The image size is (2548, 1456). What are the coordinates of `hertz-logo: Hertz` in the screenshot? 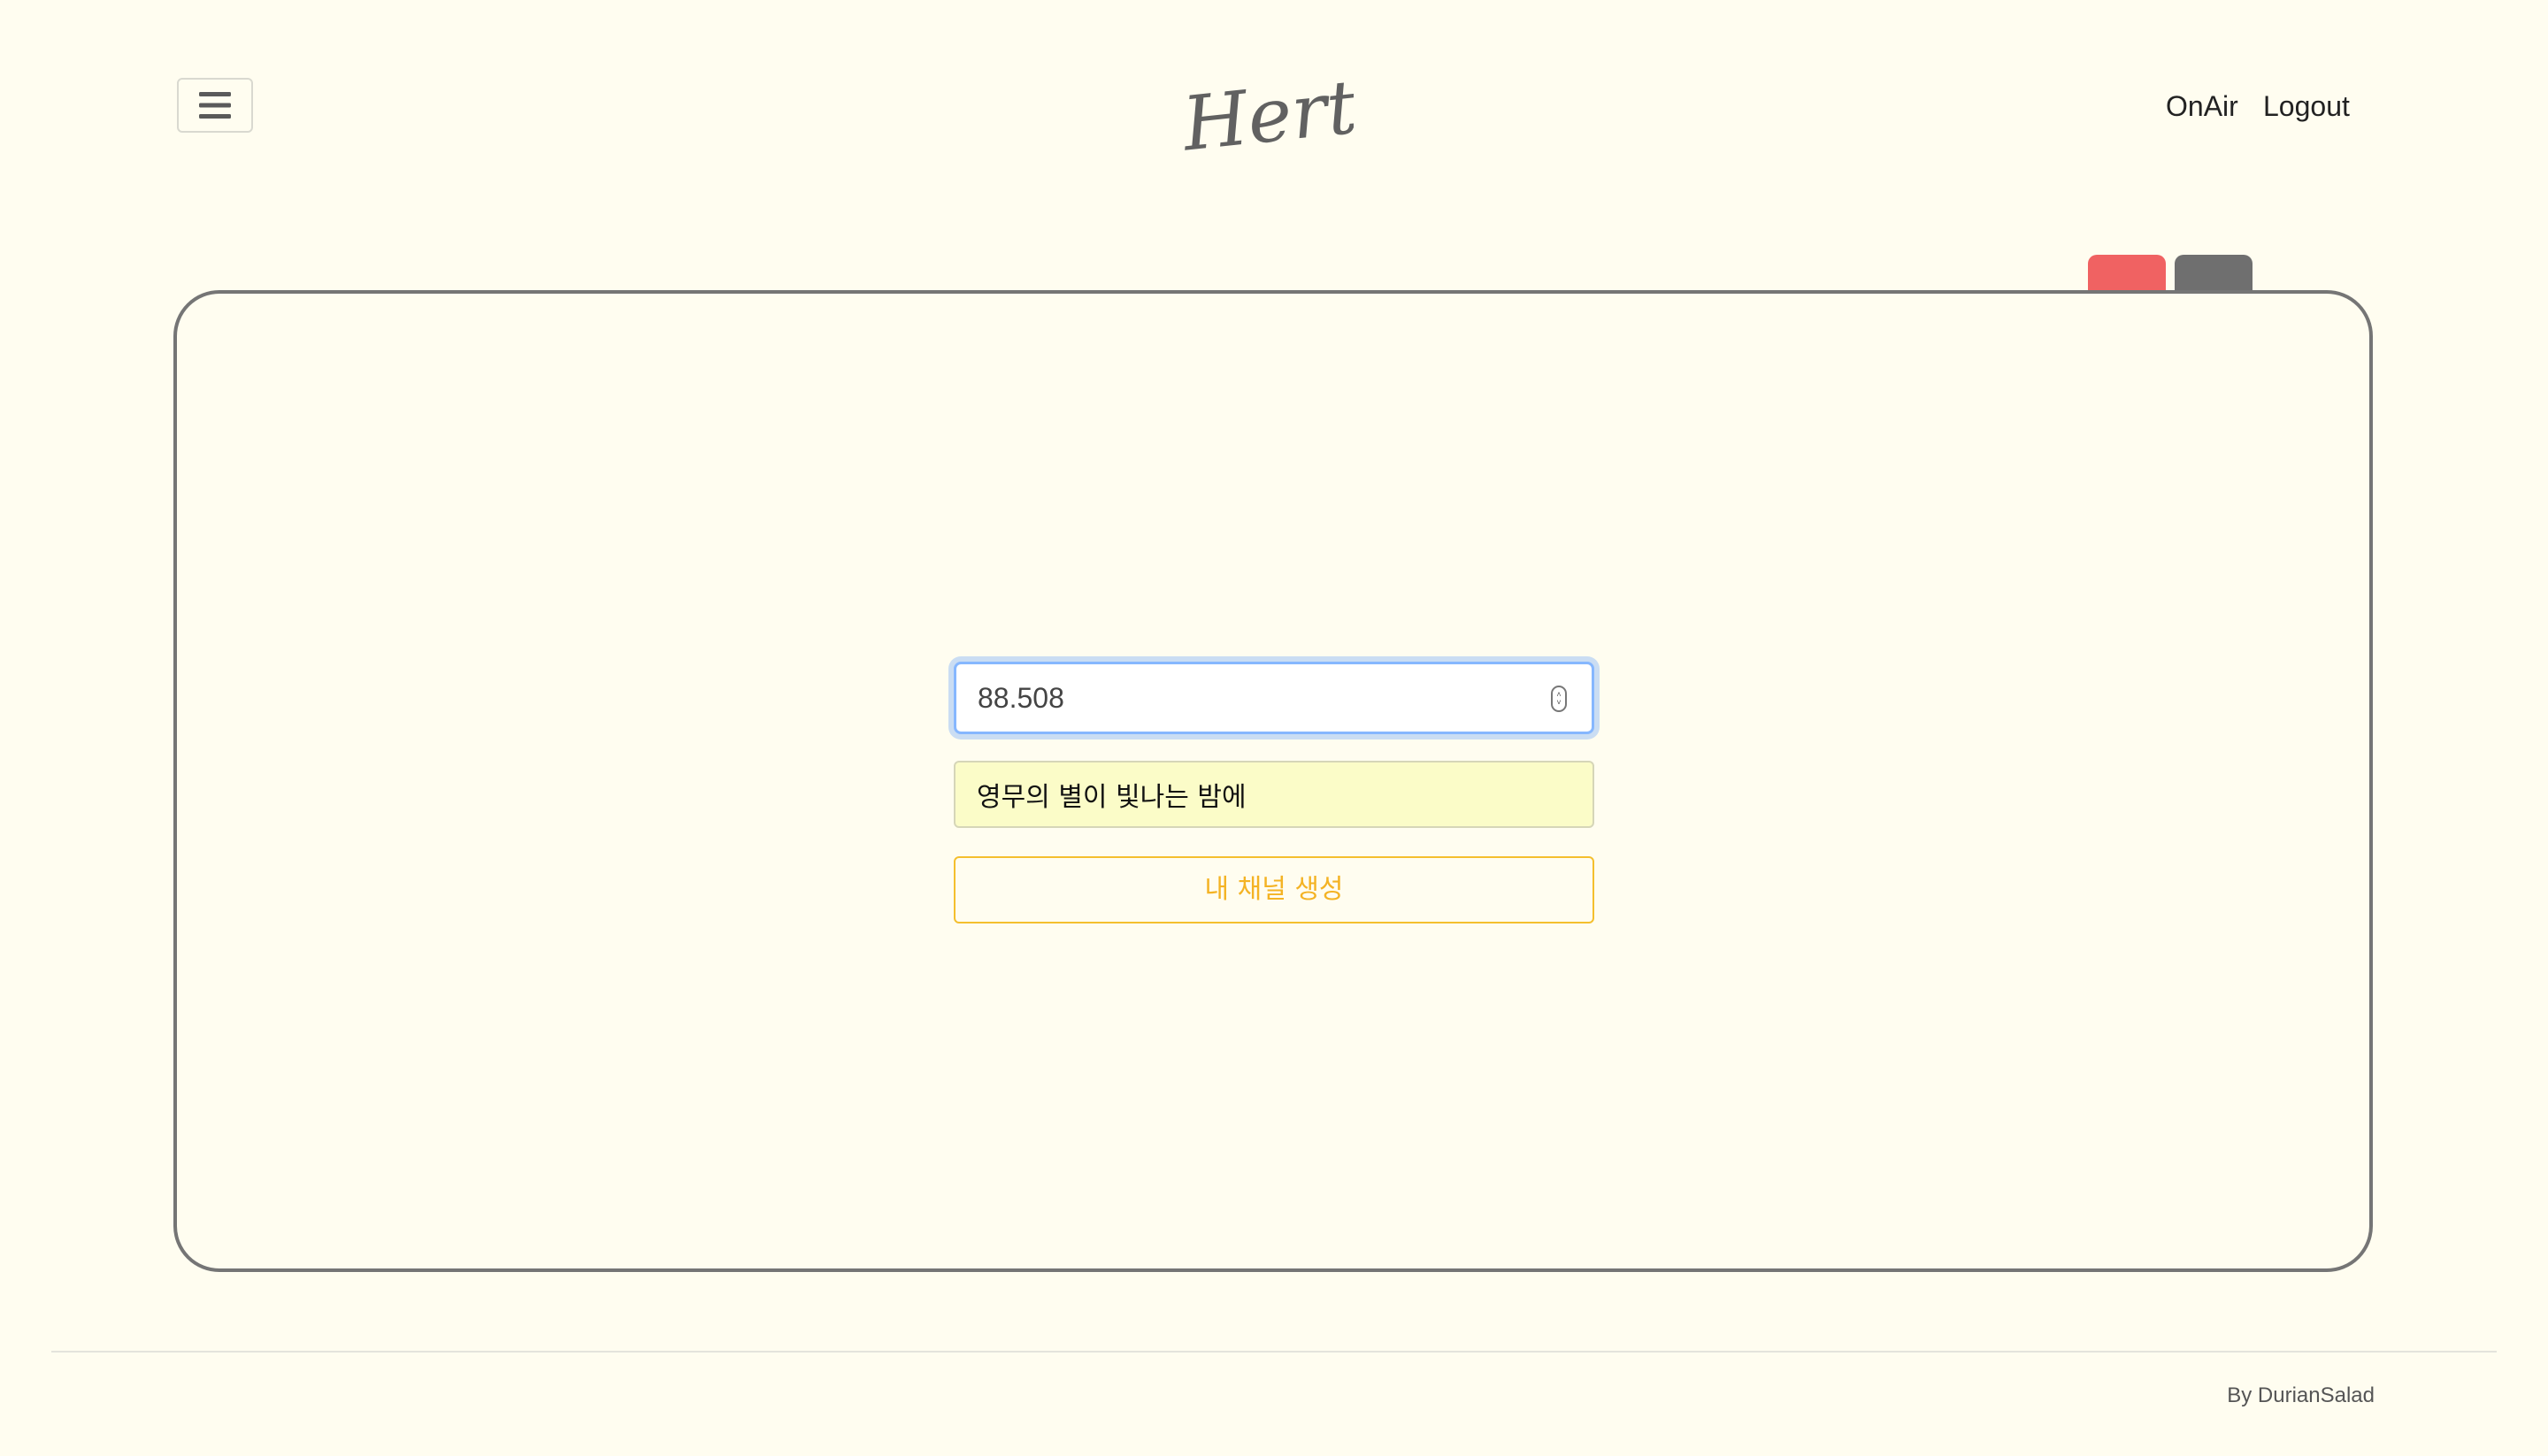 It's located at (1265, 103).